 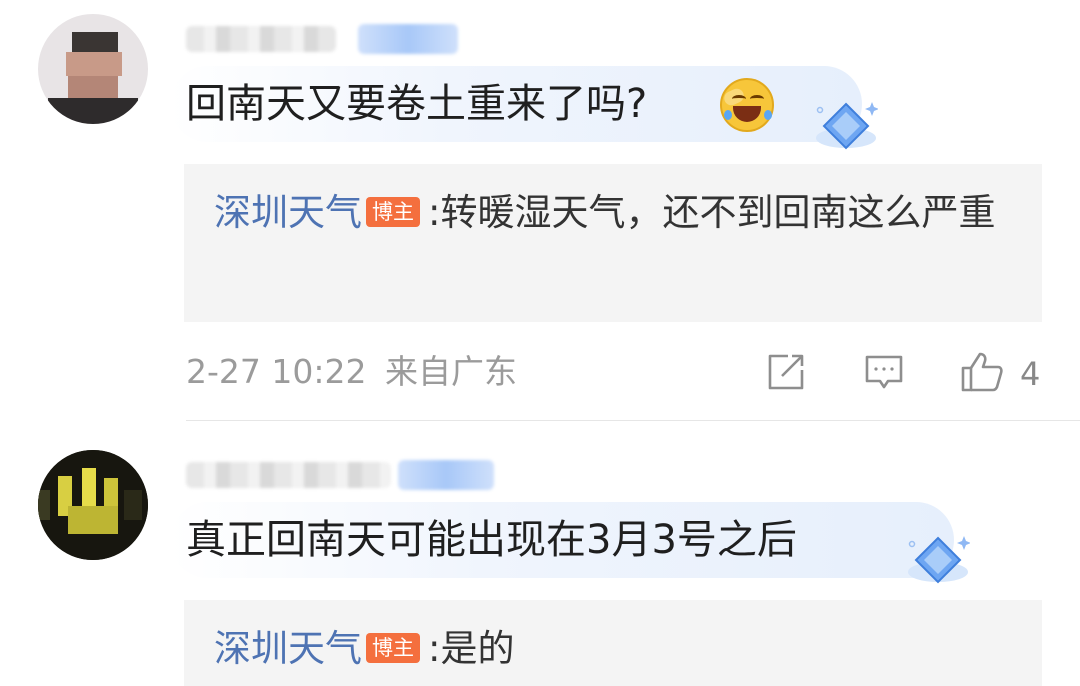 What do you see at coordinates (491, 540) in the screenshot?
I see `comment-text: 真正回南天可能出现在3月3号之后` at bounding box center [491, 540].